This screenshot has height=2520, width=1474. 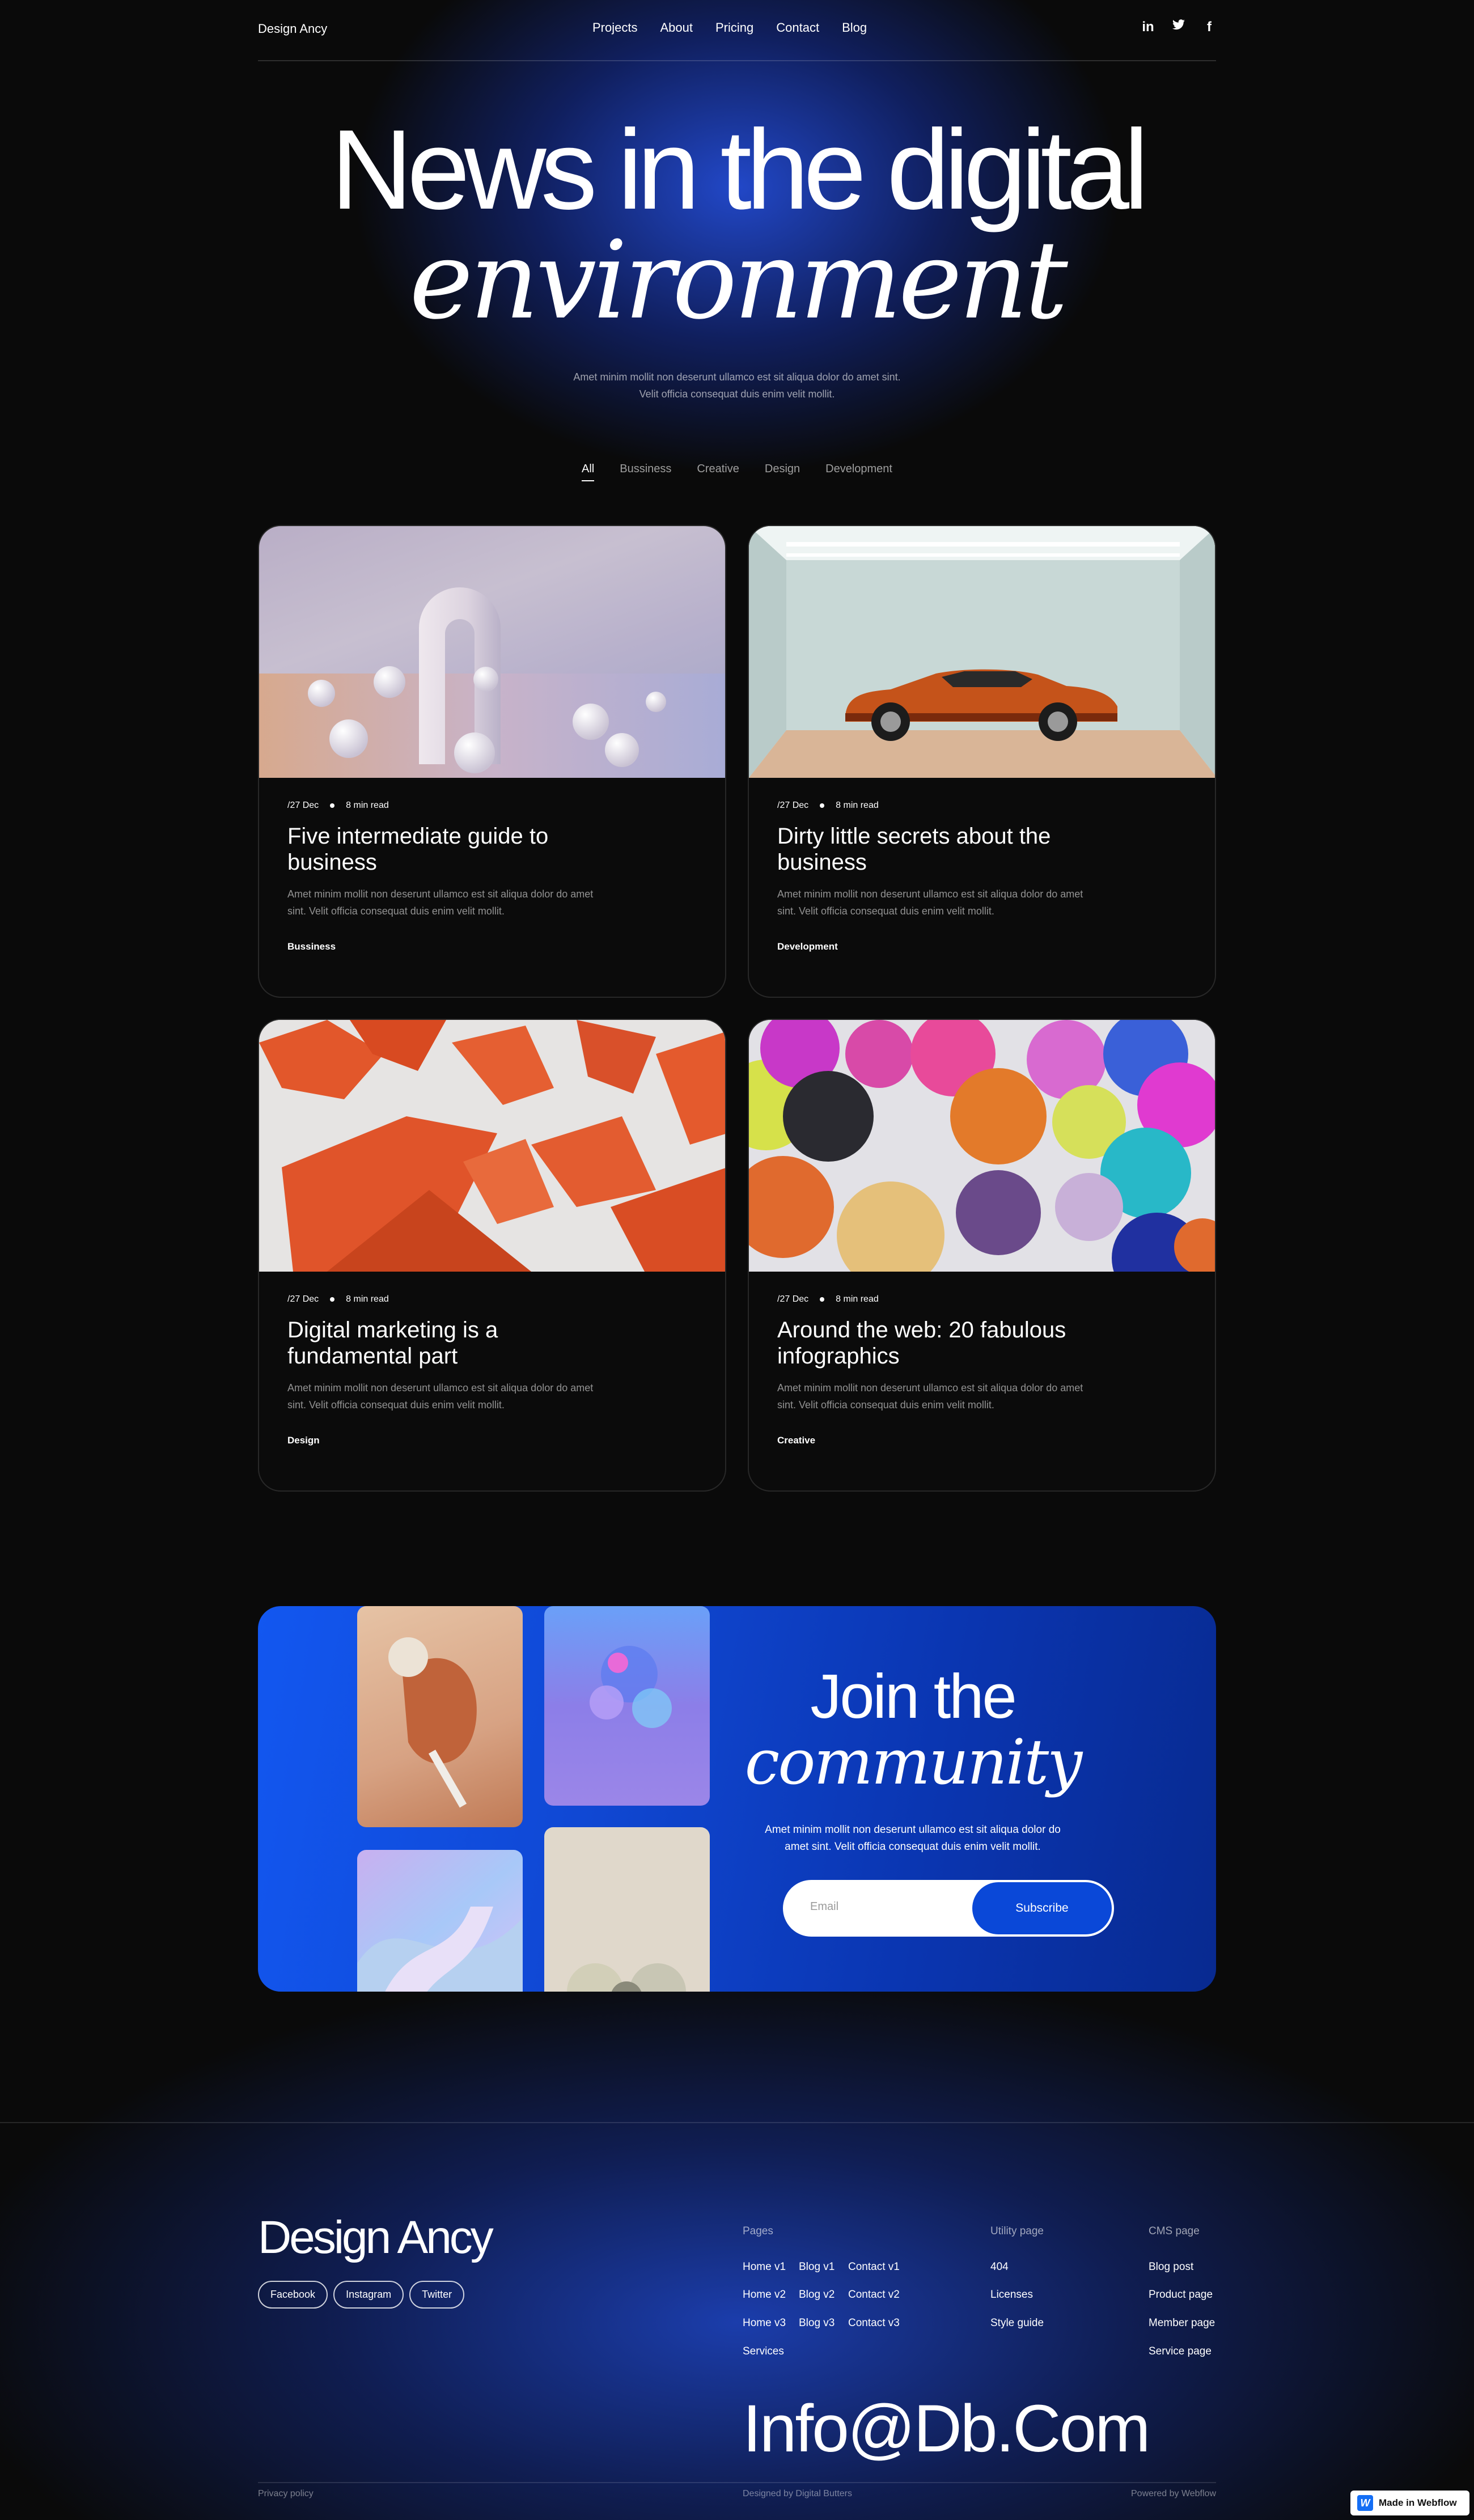 I want to click on linkedin-icon: in, so click(x=1148, y=27).